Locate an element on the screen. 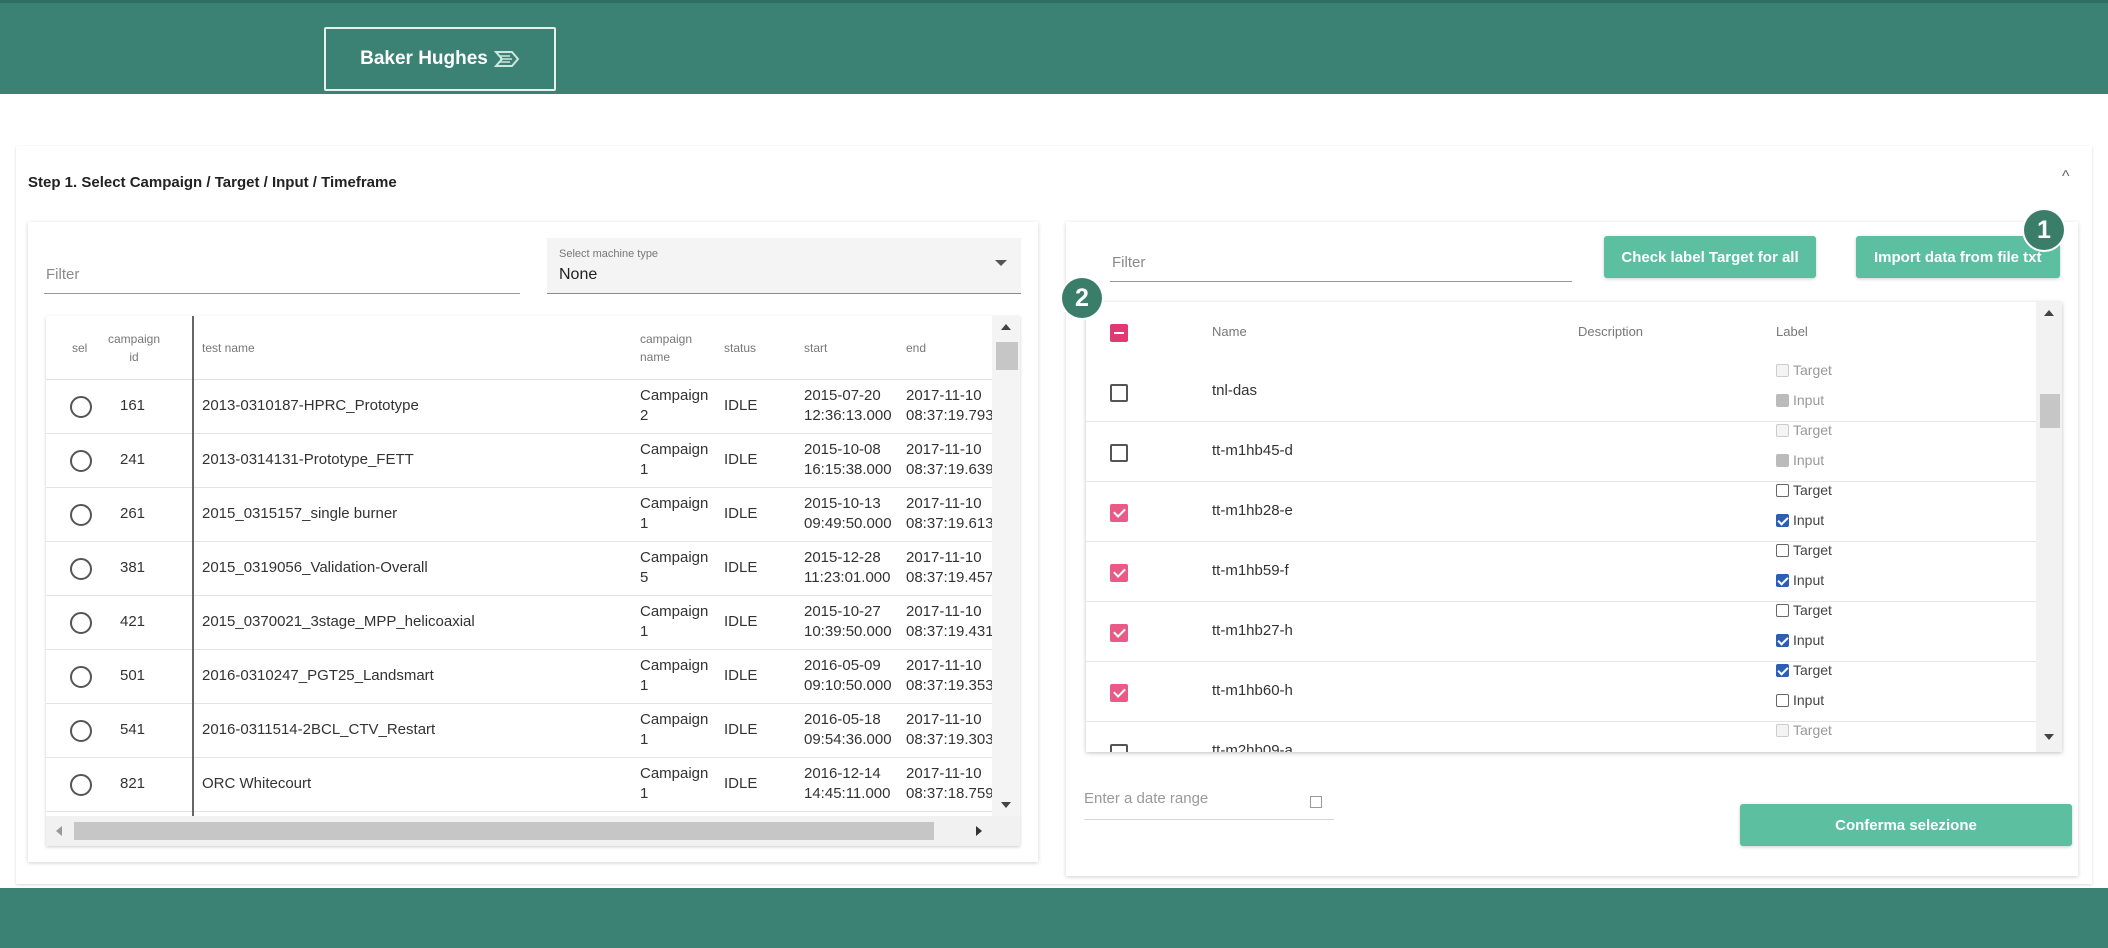 The image size is (2108, 948). select-all-checkbox is located at coordinates (1119, 333).